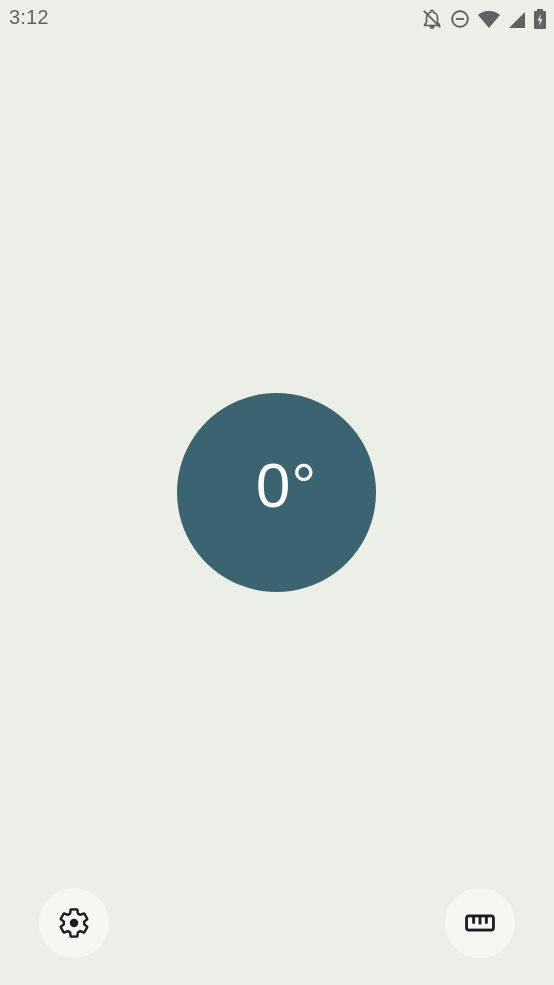  I want to click on ruler-icon, so click(480, 923).